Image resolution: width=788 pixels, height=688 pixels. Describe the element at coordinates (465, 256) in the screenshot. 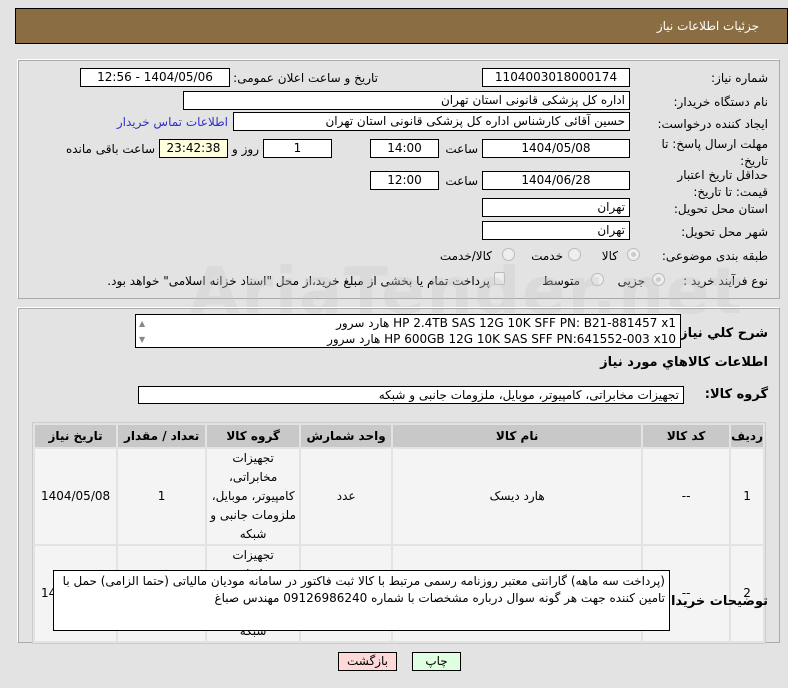

I see `category-option-both: کالا/خدمت` at that location.